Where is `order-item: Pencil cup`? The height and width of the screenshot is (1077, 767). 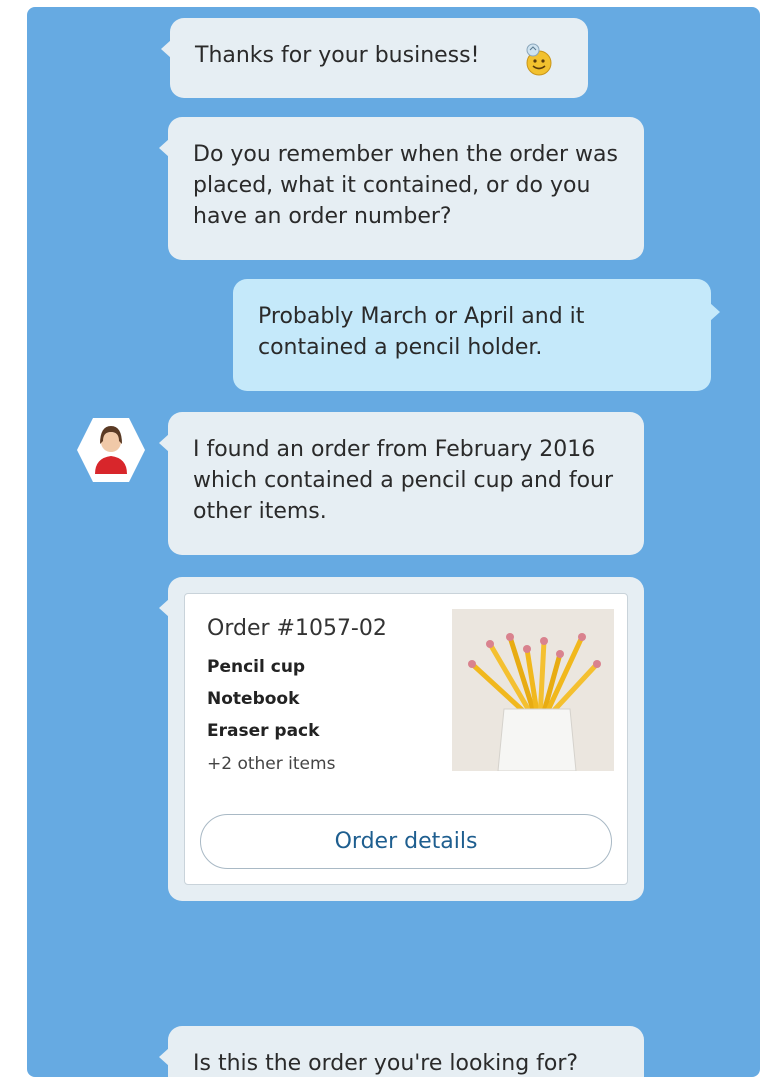 order-item: Pencil cup is located at coordinates (256, 667).